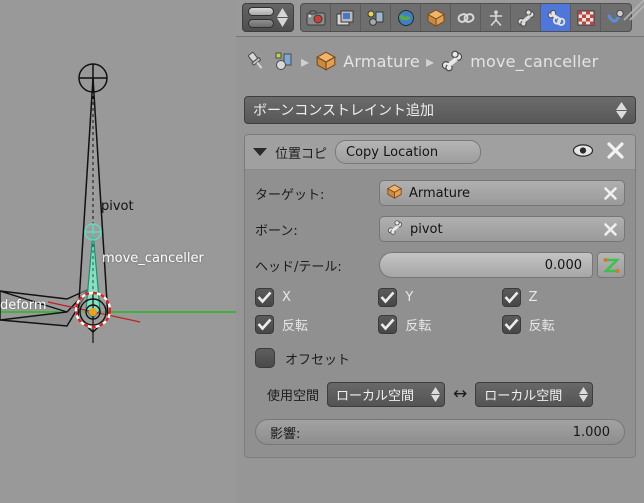 The height and width of the screenshot is (503, 644). Describe the element at coordinates (316, 297) in the screenshot. I see `axis-x-checkbox: X` at that location.